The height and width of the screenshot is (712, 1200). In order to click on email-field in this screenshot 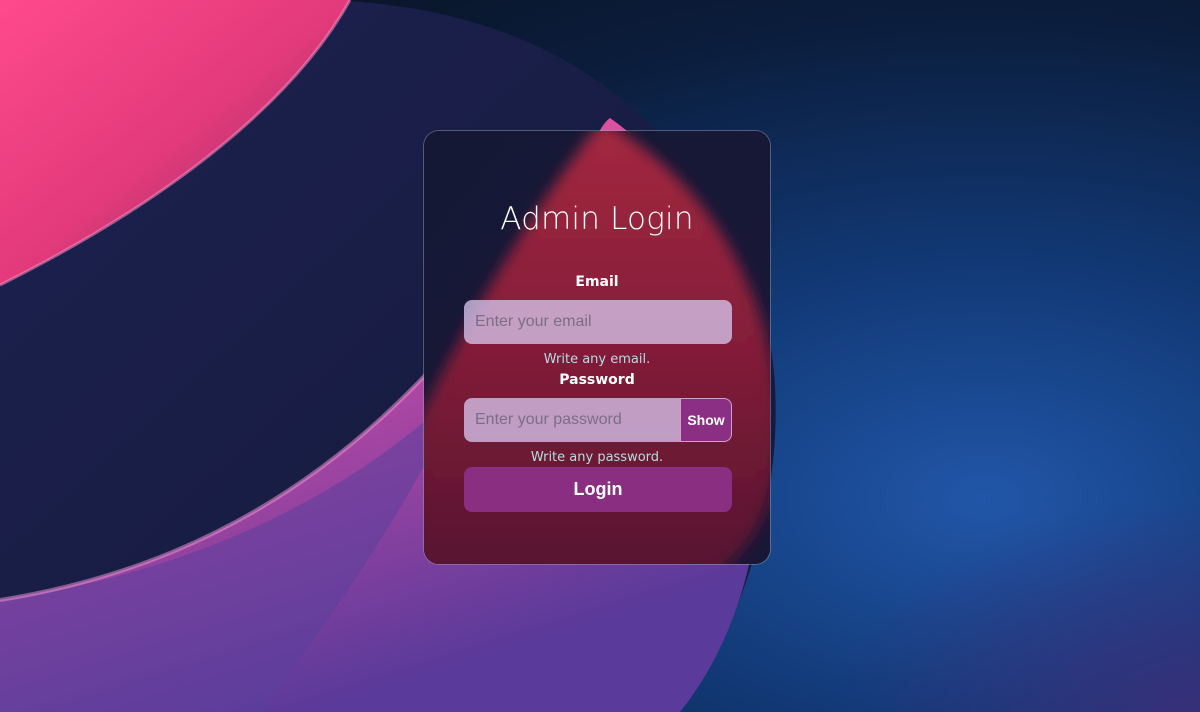, I will do `click(598, 322)`.